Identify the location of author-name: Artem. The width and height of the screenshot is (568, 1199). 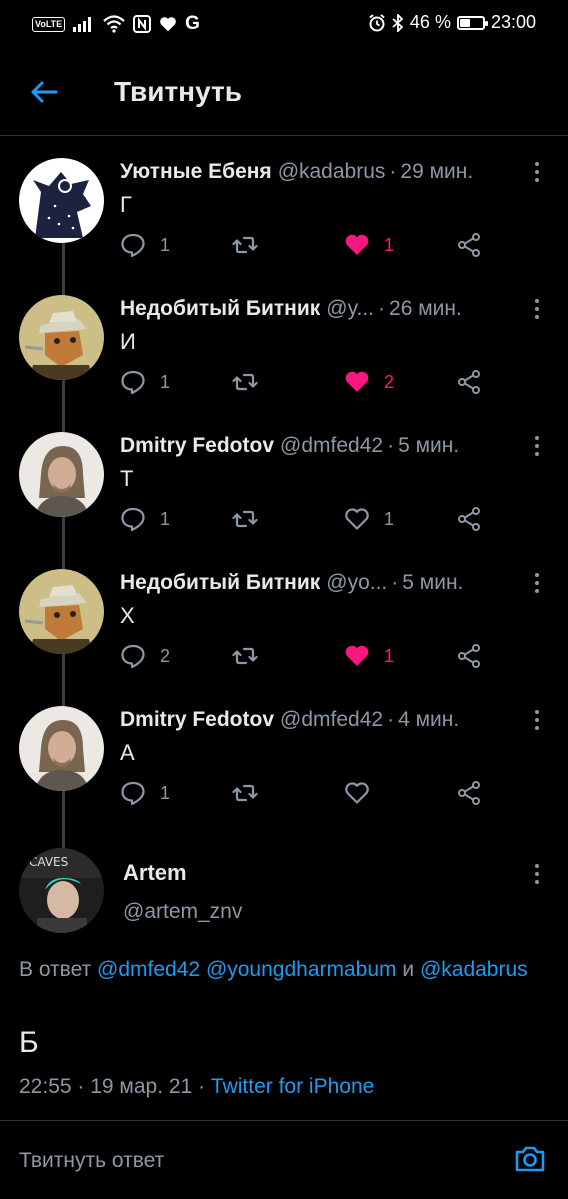
(155, 873).